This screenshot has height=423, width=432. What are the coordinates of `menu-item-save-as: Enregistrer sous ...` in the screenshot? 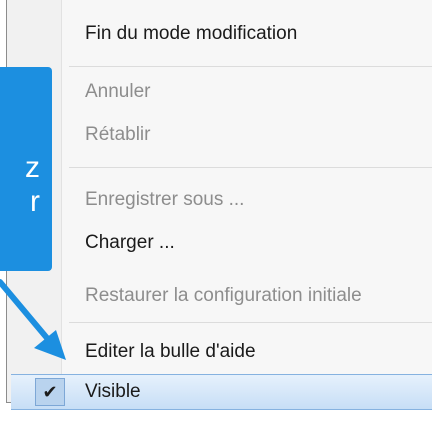 It's located at (219, 200).